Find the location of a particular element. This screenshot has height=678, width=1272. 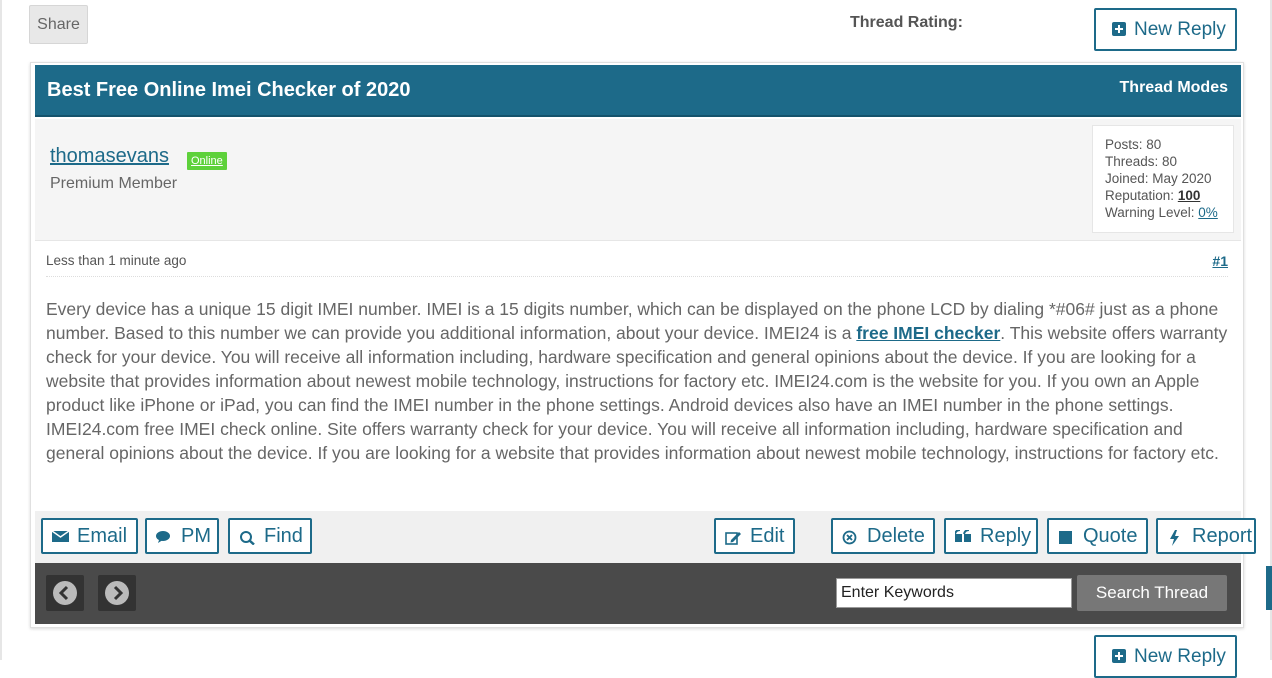

comments-icon is located at coordinates (164, 536).